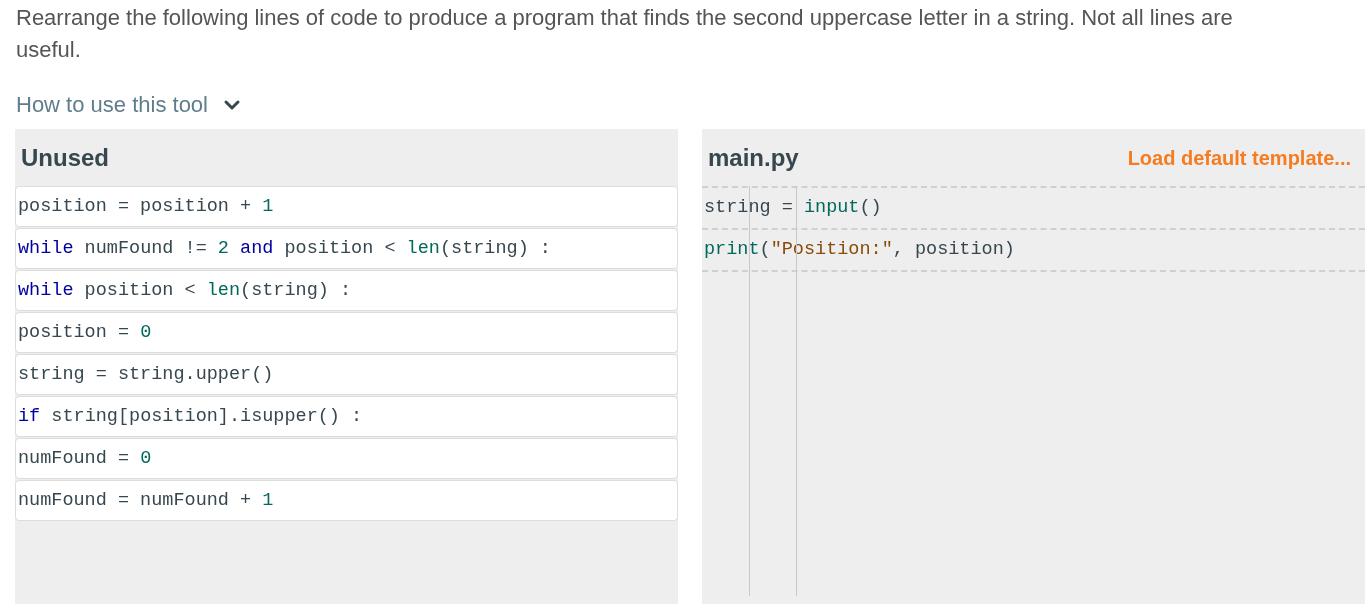 This screenshot has height=604, width=1370. Describe the element at coordinates (1033, 251) in the screenshot. I see `code-line: print("Position:", position)` at that location.